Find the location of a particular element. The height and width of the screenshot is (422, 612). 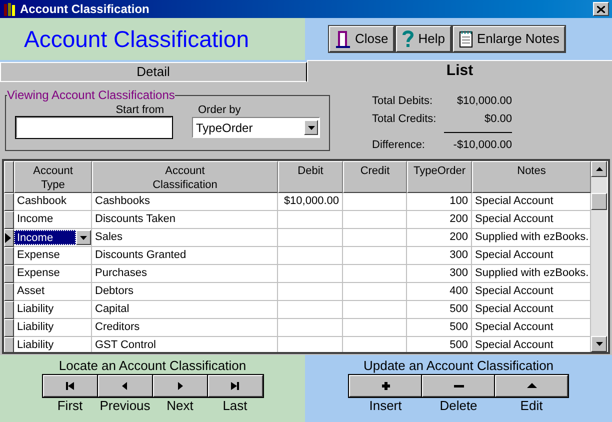

delete-button is located at coordinates (458, 386).